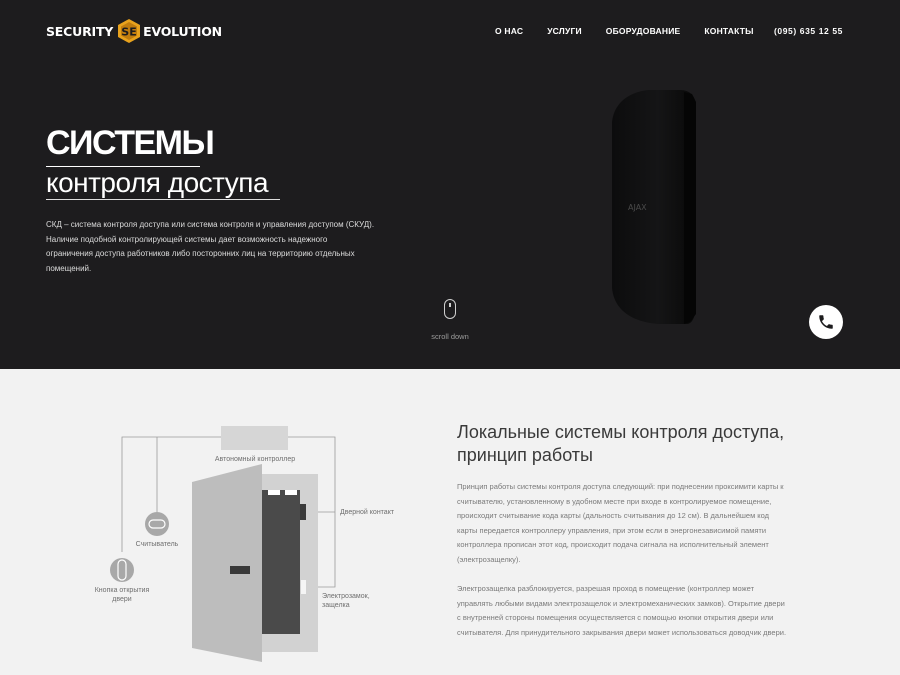  Describe the element at coordinates (157, 544) in the screenshot. I see `label-reader: Считыватель` at that location.